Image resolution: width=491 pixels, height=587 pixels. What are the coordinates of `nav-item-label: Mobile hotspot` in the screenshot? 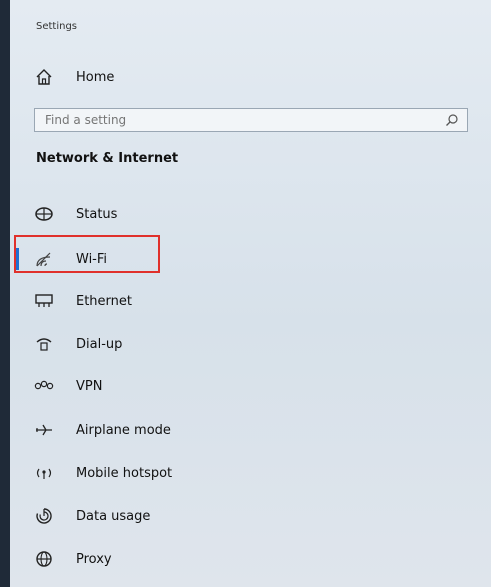 It's located at (124, 473).